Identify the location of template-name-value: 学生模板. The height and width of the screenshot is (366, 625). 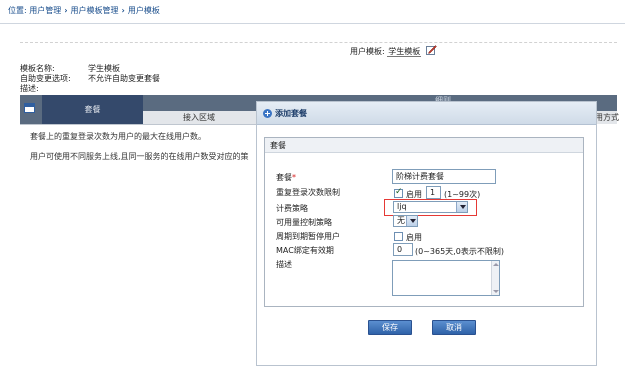
(104, 68).